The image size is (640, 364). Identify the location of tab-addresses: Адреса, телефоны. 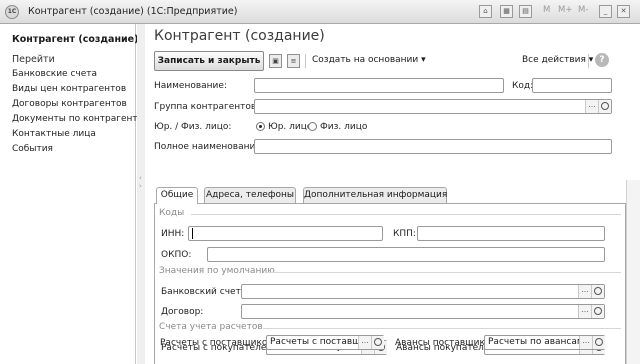
(250, 195).